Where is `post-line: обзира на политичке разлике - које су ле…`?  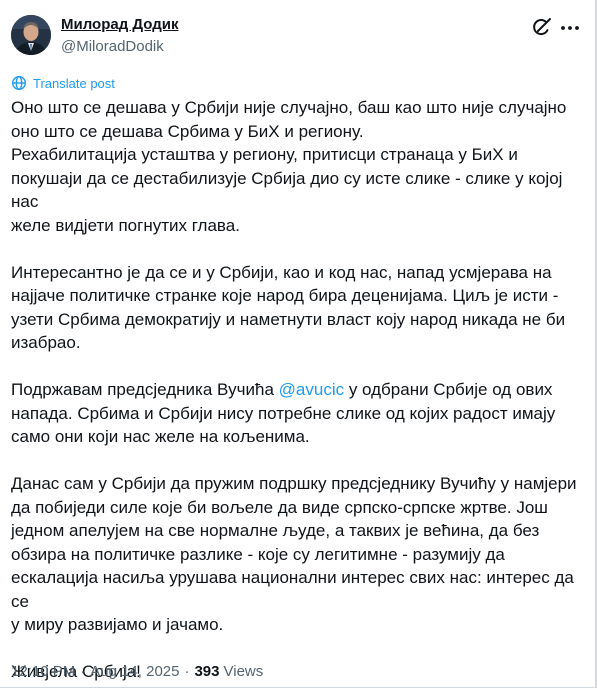
post-line: обзира на политичке разлике - које су ле… is located at coordinates (258, 554).